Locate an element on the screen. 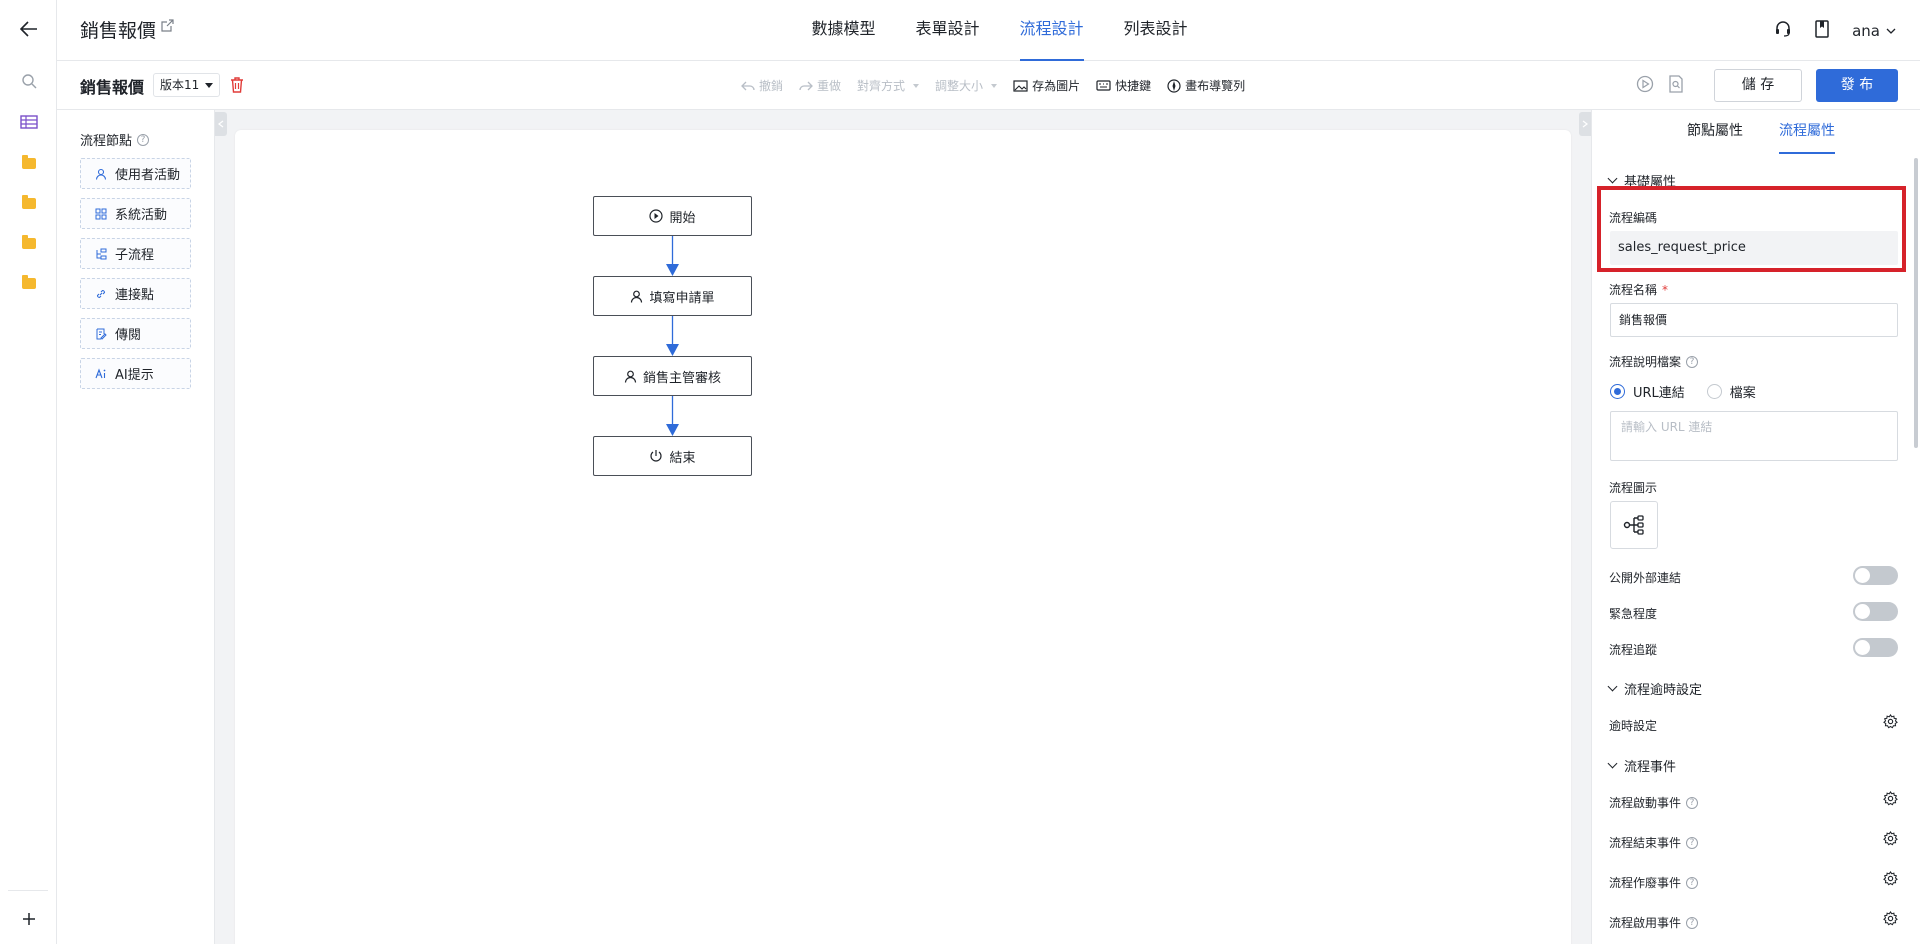  ai-icon is located at coordinates (100, 372).